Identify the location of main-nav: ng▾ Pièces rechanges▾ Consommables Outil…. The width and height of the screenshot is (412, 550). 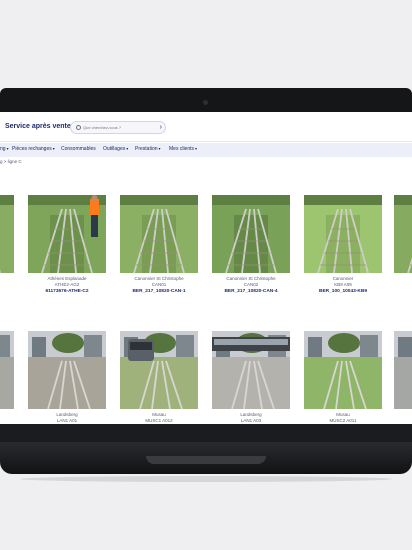
(206, 150).